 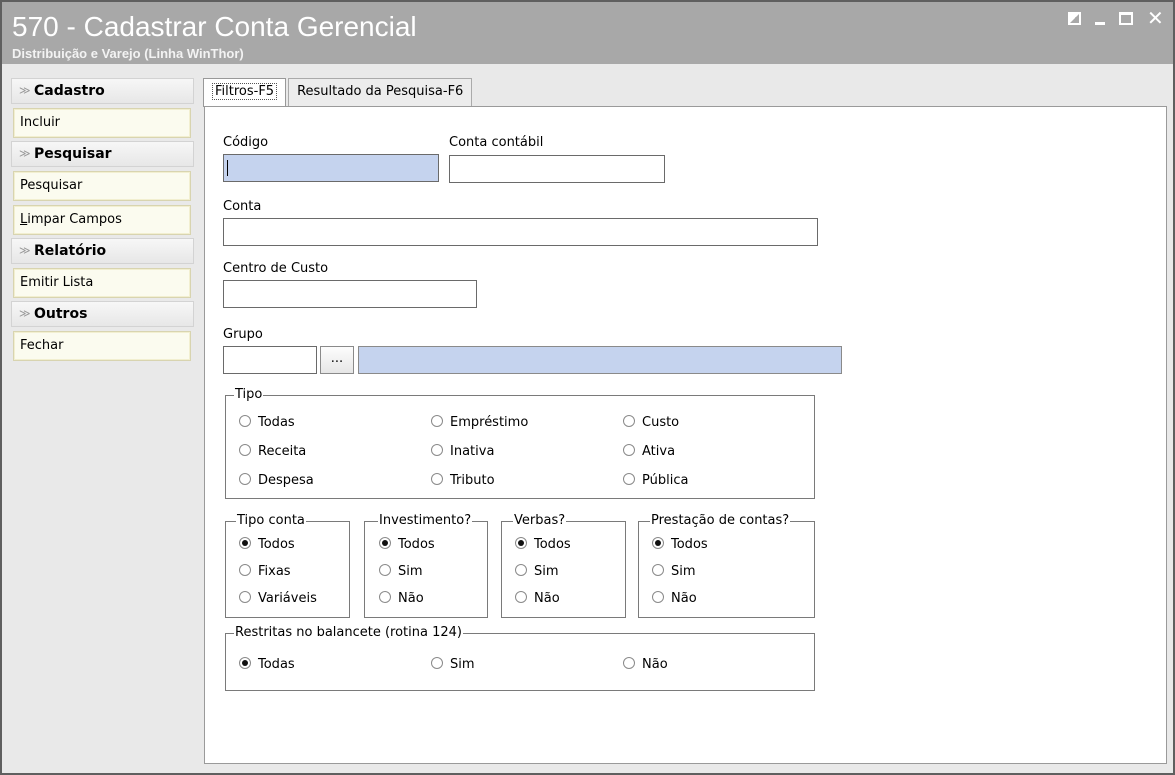 I want to click on tab-resultado: Resultado da Pesquisa-F6, so click(x=380, y=92).